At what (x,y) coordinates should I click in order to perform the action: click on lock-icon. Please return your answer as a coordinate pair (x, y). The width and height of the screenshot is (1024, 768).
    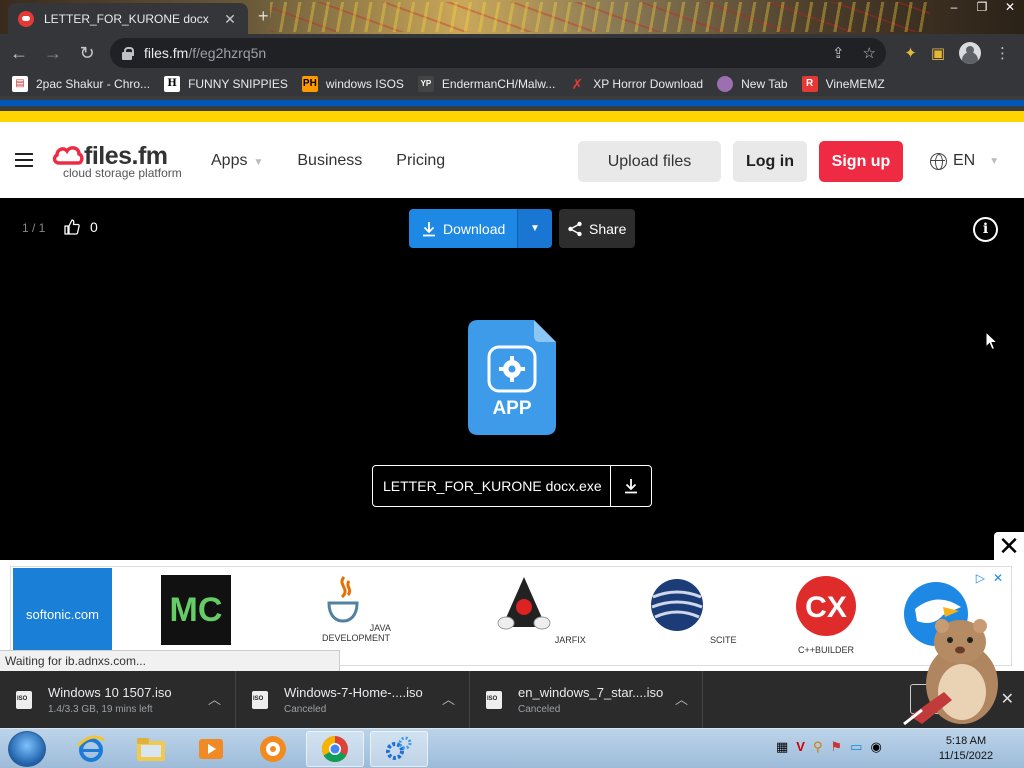
    Looking at the image, I should click on (127, 53).